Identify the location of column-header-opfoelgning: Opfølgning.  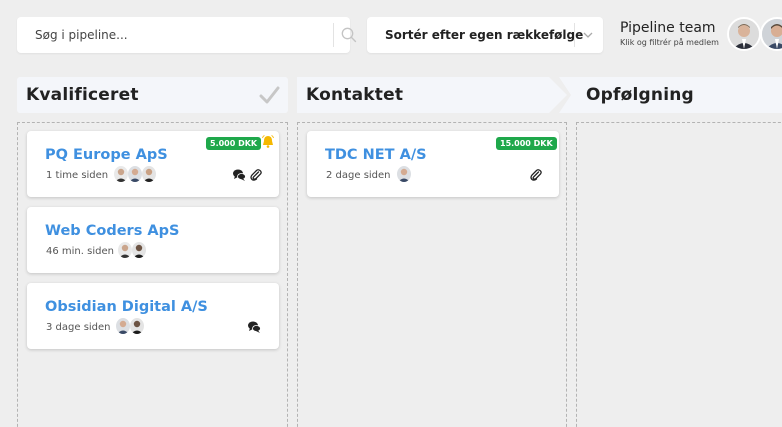
(670, 95).